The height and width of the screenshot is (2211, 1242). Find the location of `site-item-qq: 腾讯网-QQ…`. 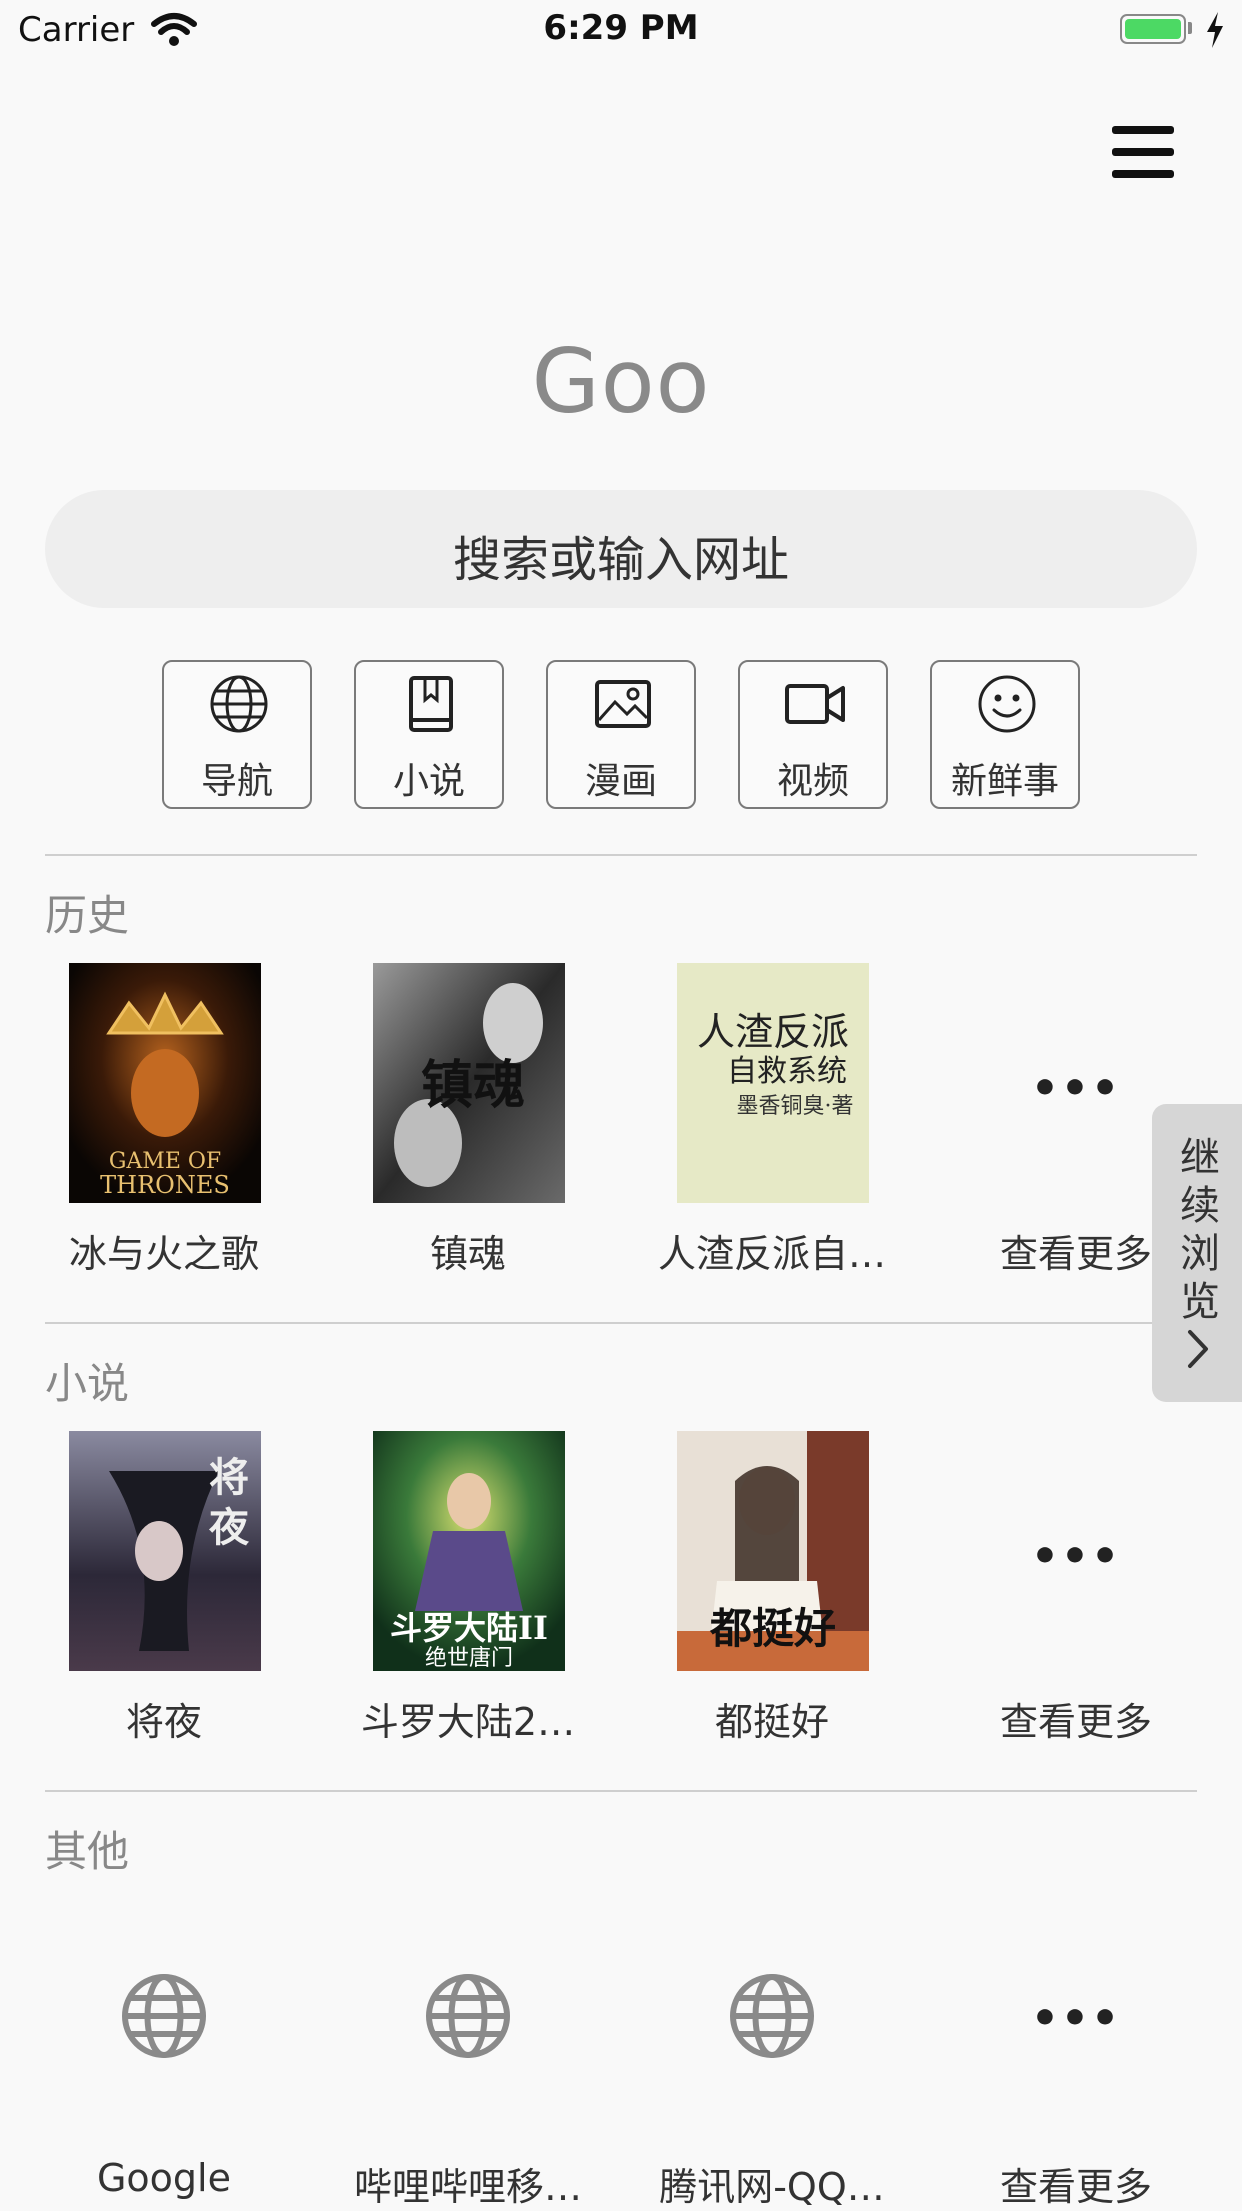

site-item-qq: 腾讯网-QQ… is located at coordinates (772, 2090).